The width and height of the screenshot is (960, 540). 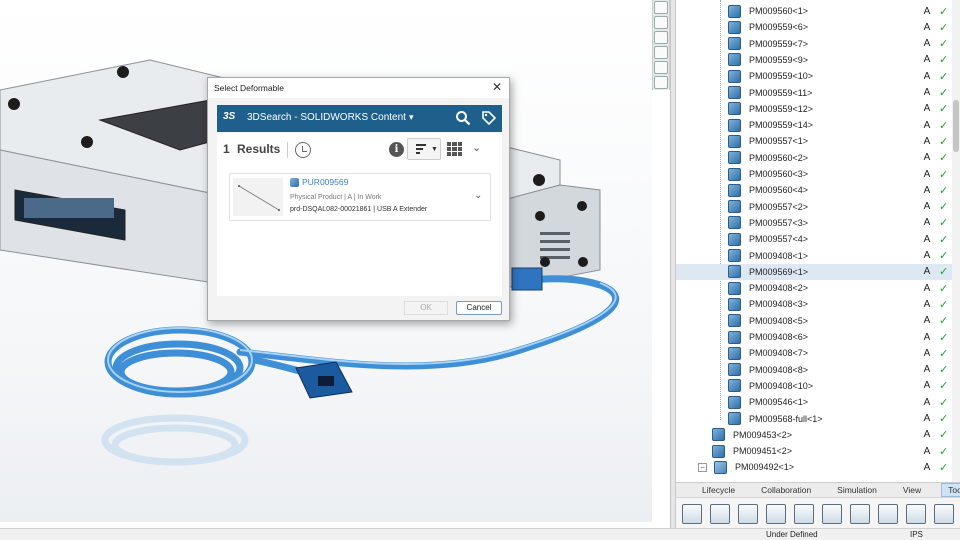 I want to click on tree-row: PM009559<12> A ✓, so click(x=814, y=109).